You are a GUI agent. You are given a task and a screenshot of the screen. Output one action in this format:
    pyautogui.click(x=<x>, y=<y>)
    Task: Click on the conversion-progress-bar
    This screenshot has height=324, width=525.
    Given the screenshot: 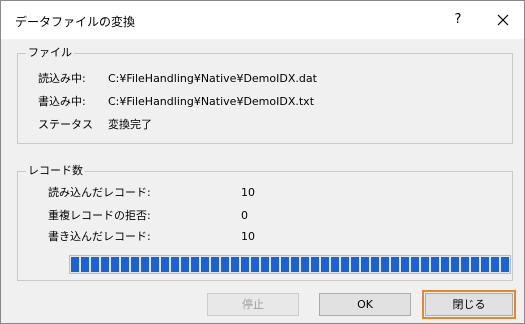 What is the action you would take?
    pyautogui.click(x=290, y=264)
    